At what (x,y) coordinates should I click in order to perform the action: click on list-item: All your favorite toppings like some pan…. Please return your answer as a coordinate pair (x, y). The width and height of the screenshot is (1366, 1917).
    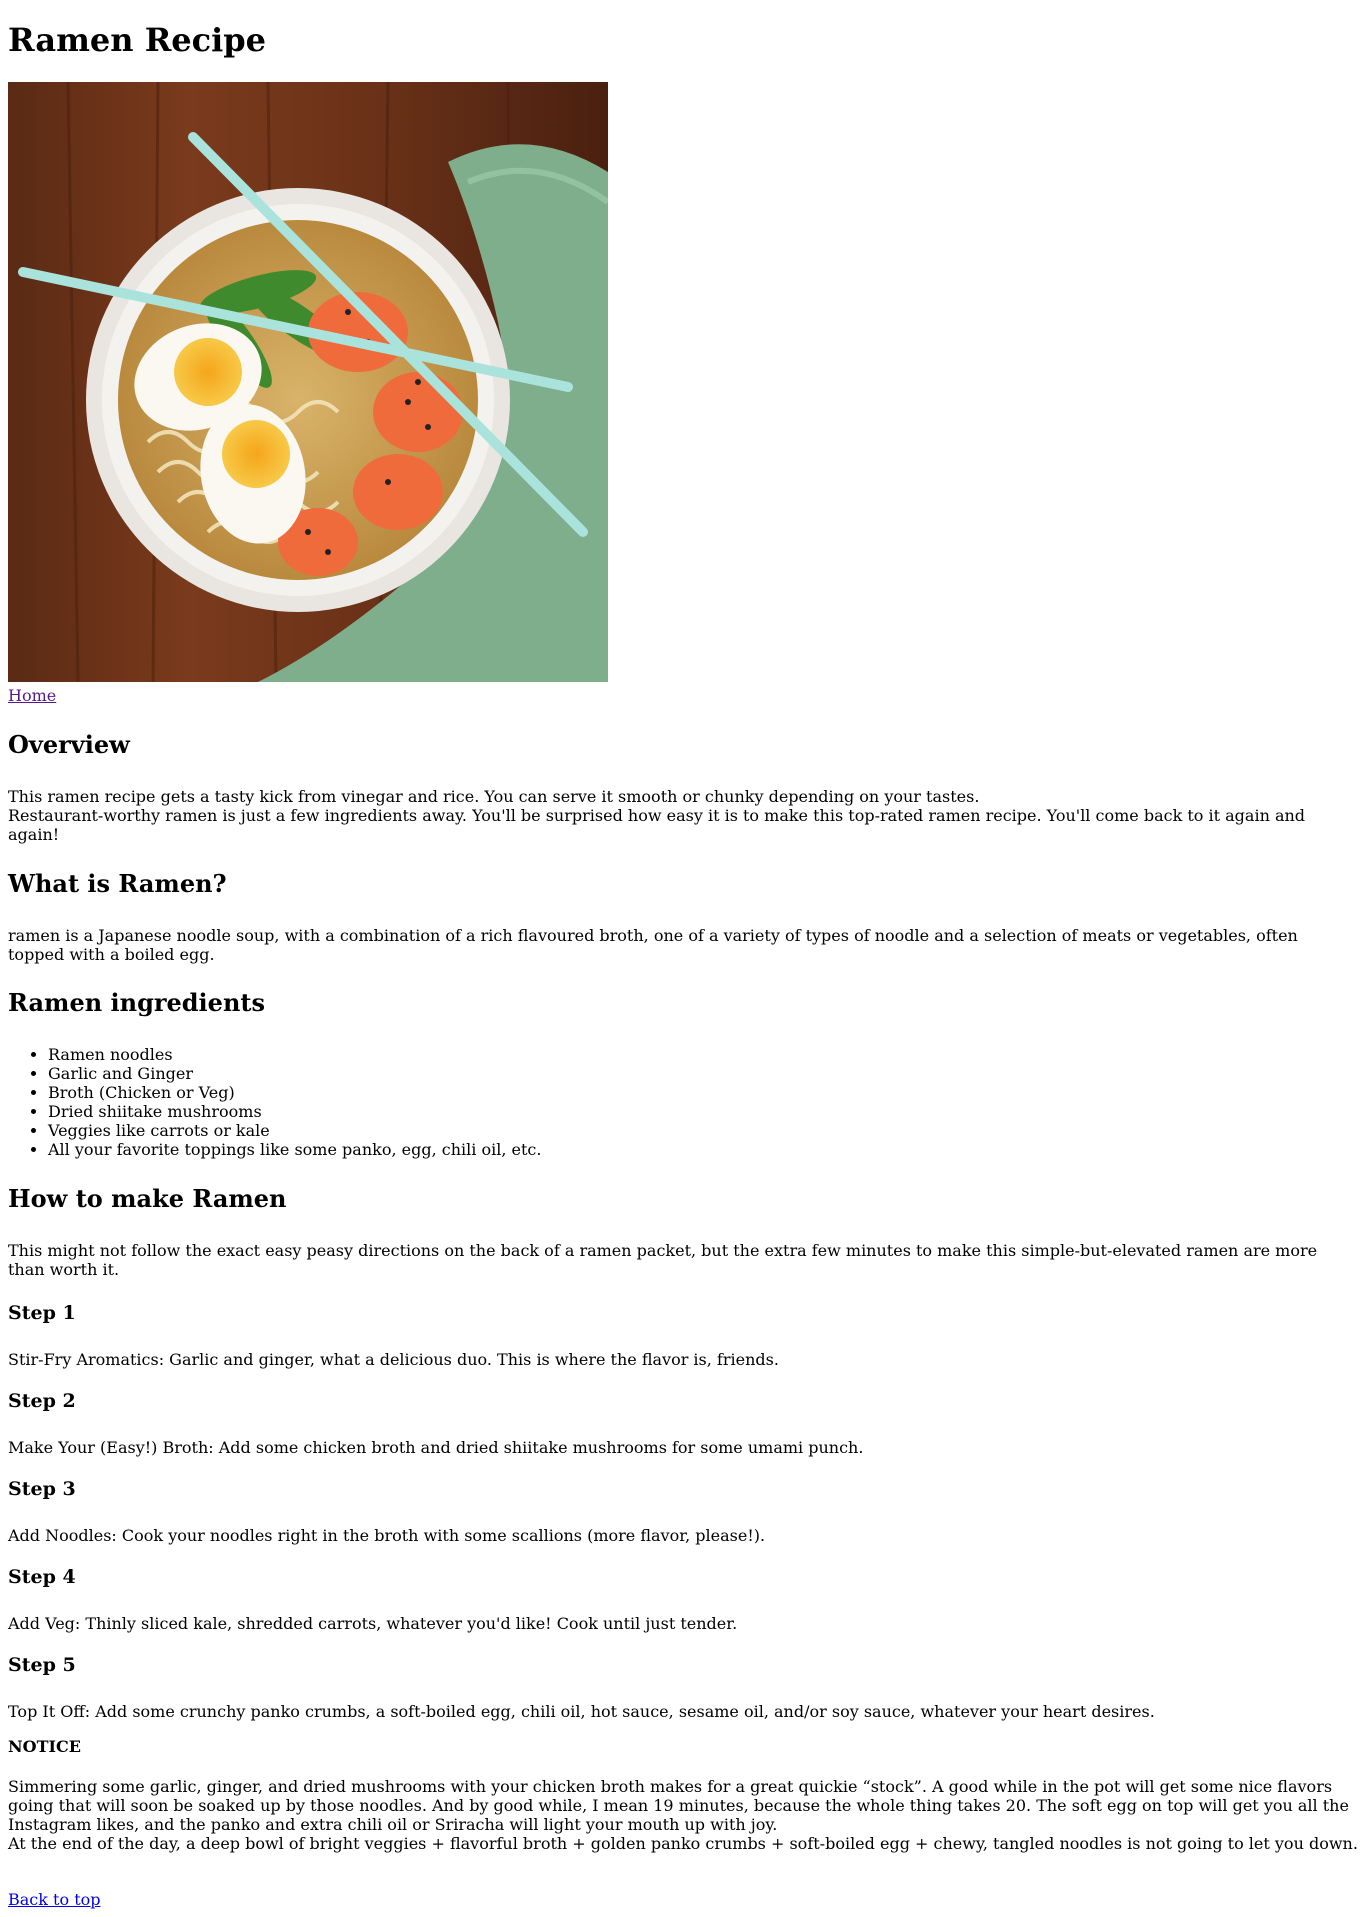
    Looking at the image, I should click on (294, 1149).